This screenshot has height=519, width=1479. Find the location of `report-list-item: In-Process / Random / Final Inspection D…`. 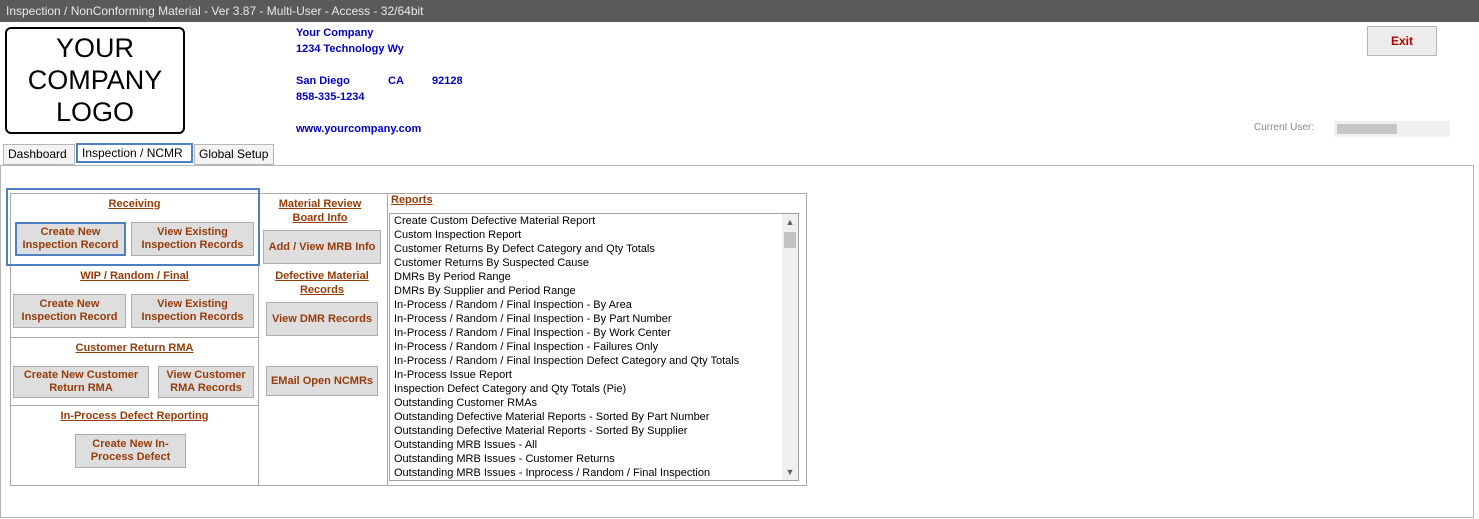

report-list-item: In-Process / Random / Final Inspection D… is located at coordinates (596, 361).